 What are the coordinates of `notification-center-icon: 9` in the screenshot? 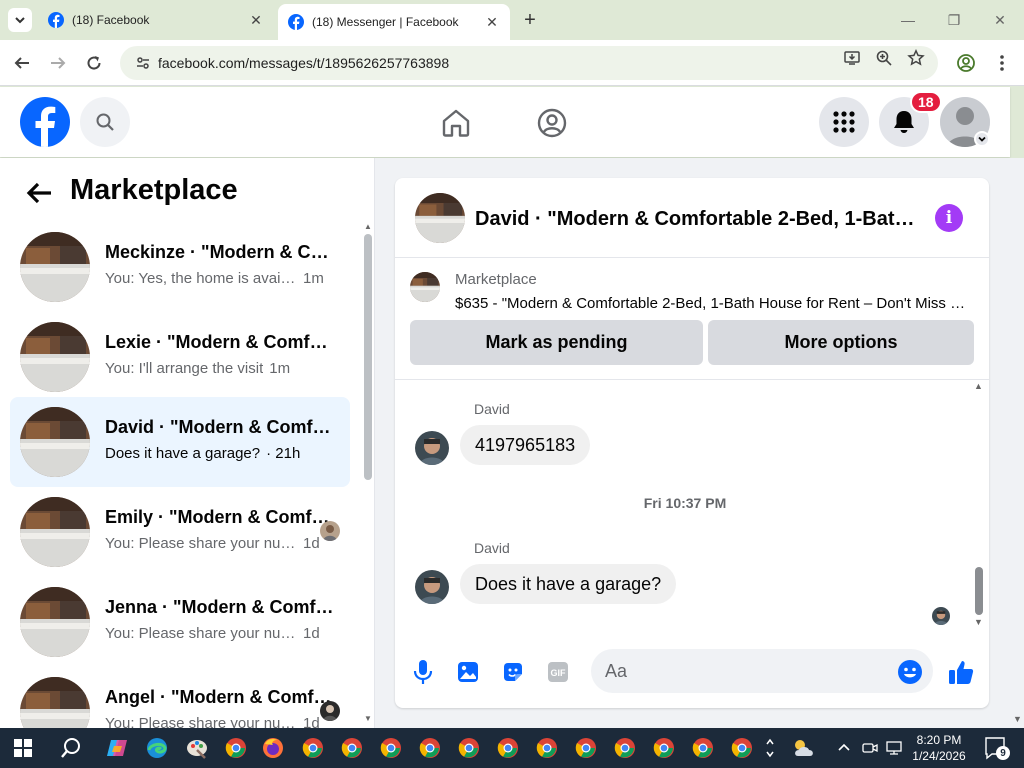 It's located at (997, 748).